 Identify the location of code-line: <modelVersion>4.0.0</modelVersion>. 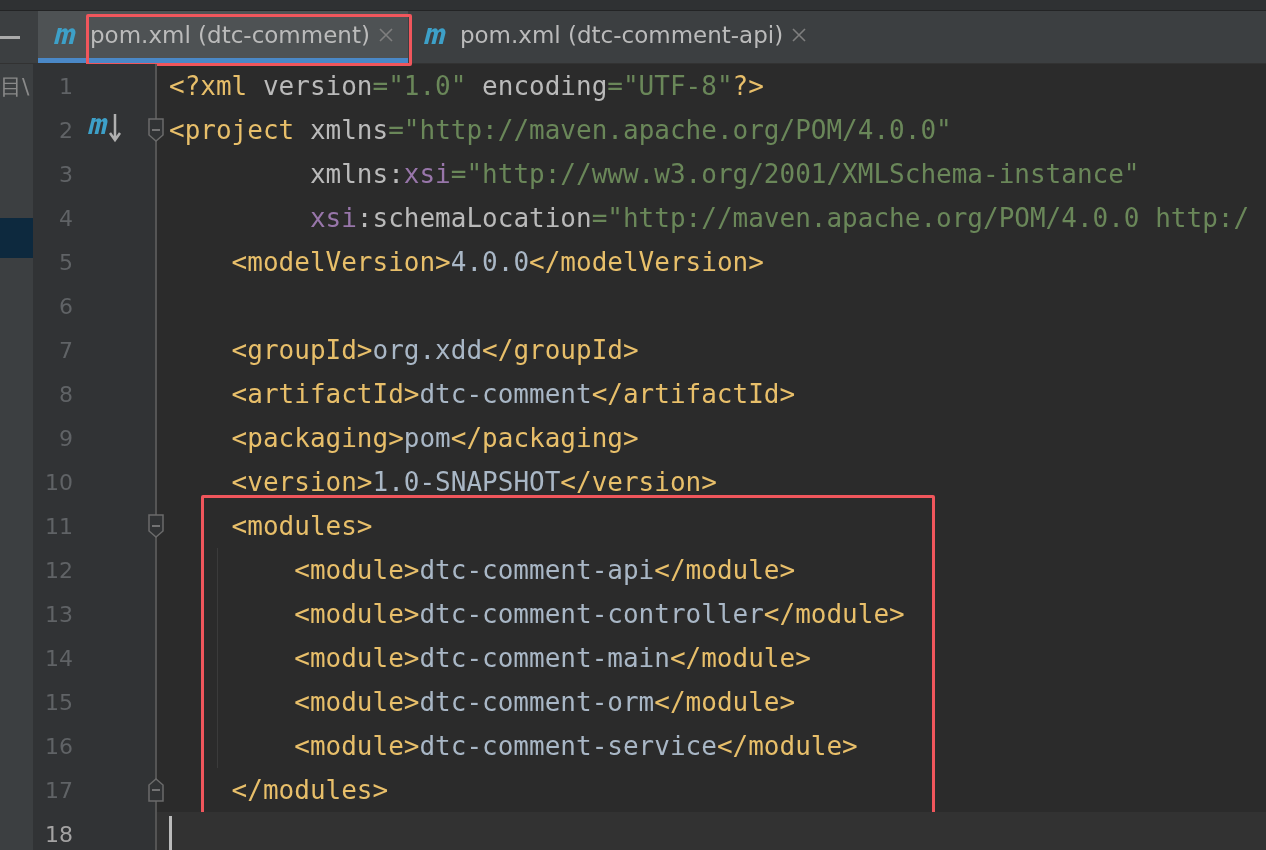
(497, 262).